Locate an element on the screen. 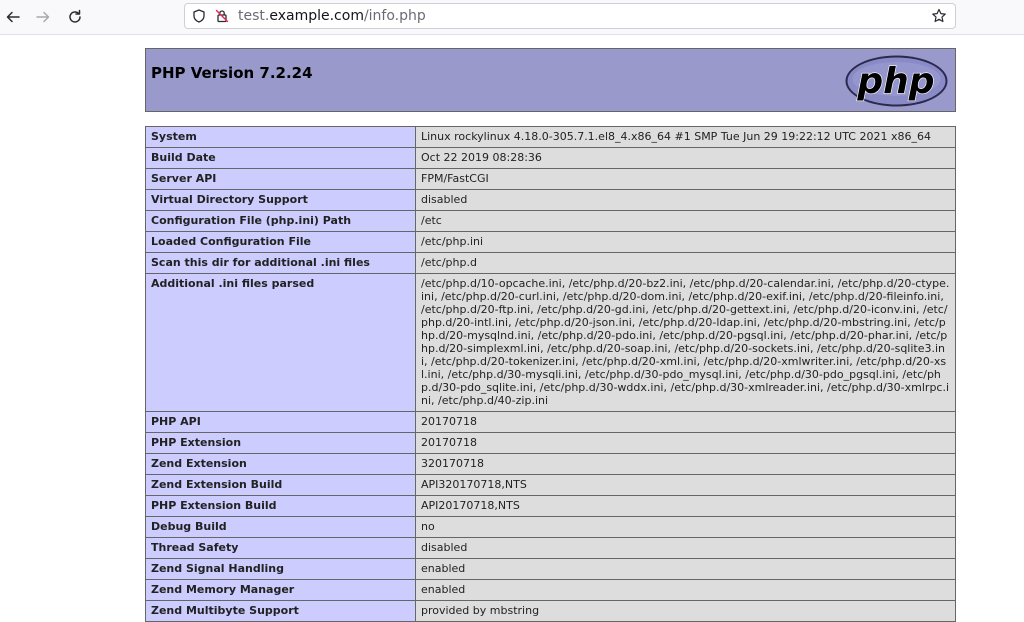 This screenshot has height=622, width=1024. forward-button is located at coordinates (43, 17).